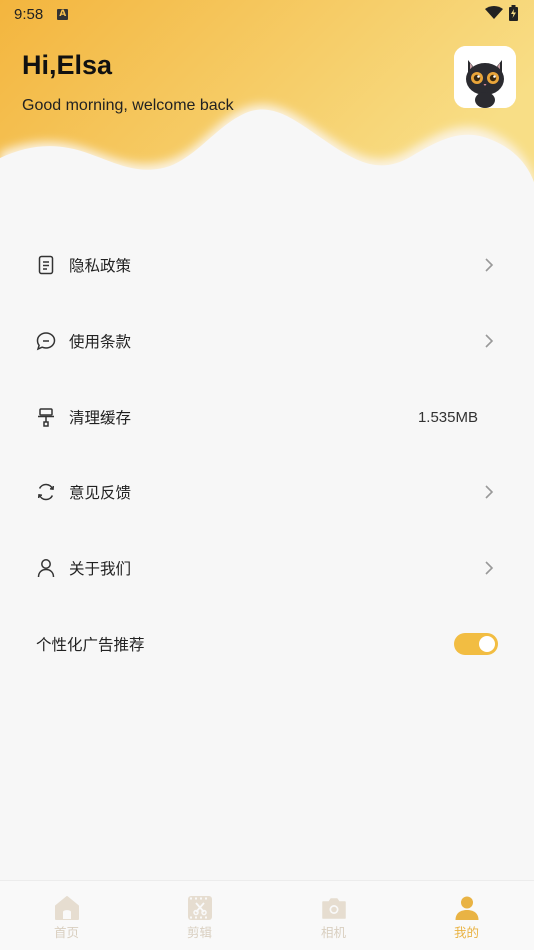 Image resolution: width=534 pixels, height=950 pixels. I want to click on greeting-subtitle: Good morning, welcome back, so click(128, 105).